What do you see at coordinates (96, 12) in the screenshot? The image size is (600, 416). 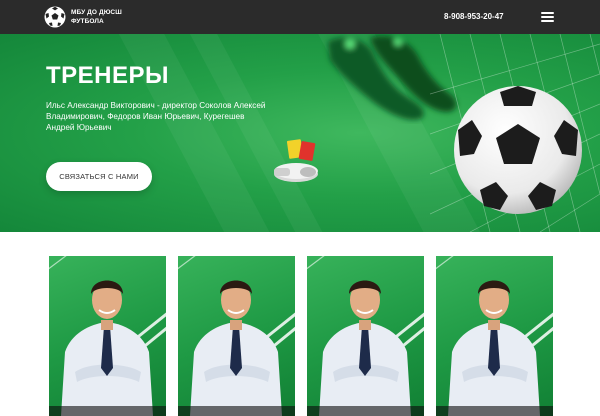 I see `brand-line-1: МБУ ДО ДЮСШ` at bounding box center [96, 12].